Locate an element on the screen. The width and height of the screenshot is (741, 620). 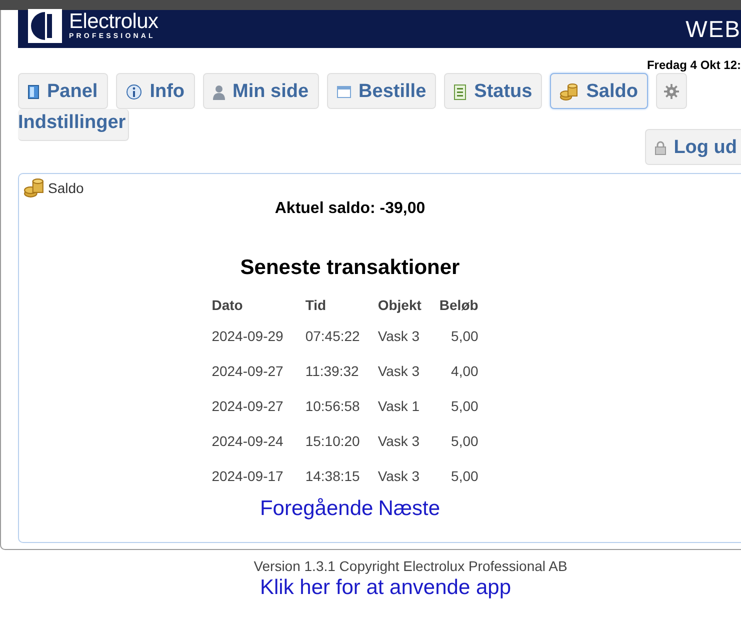
panel-title: Saldo is located at coordinates (66, 188).